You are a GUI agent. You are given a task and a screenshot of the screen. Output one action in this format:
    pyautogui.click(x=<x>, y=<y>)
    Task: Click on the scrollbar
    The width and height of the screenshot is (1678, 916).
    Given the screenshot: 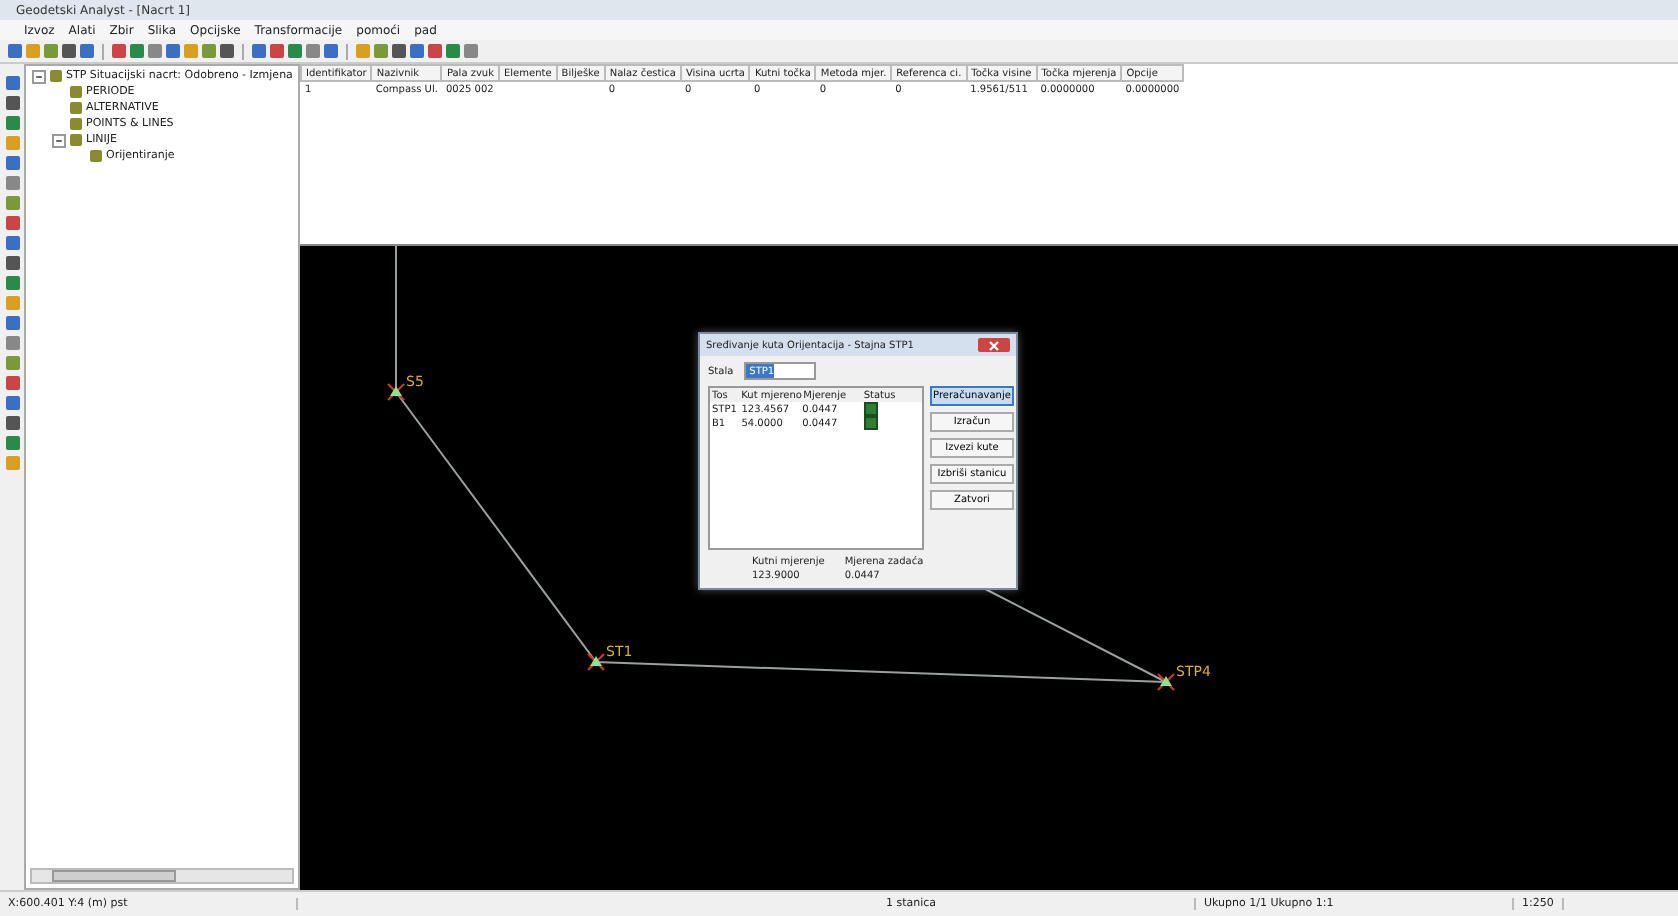 What is the action you would take?
    pyautogui.click(x=162, y=876)
    